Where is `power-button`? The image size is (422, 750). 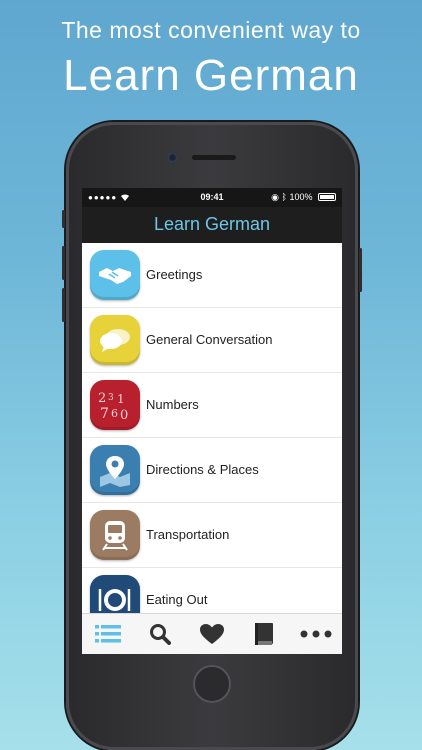
power-button is located at coordinates (360, 270).